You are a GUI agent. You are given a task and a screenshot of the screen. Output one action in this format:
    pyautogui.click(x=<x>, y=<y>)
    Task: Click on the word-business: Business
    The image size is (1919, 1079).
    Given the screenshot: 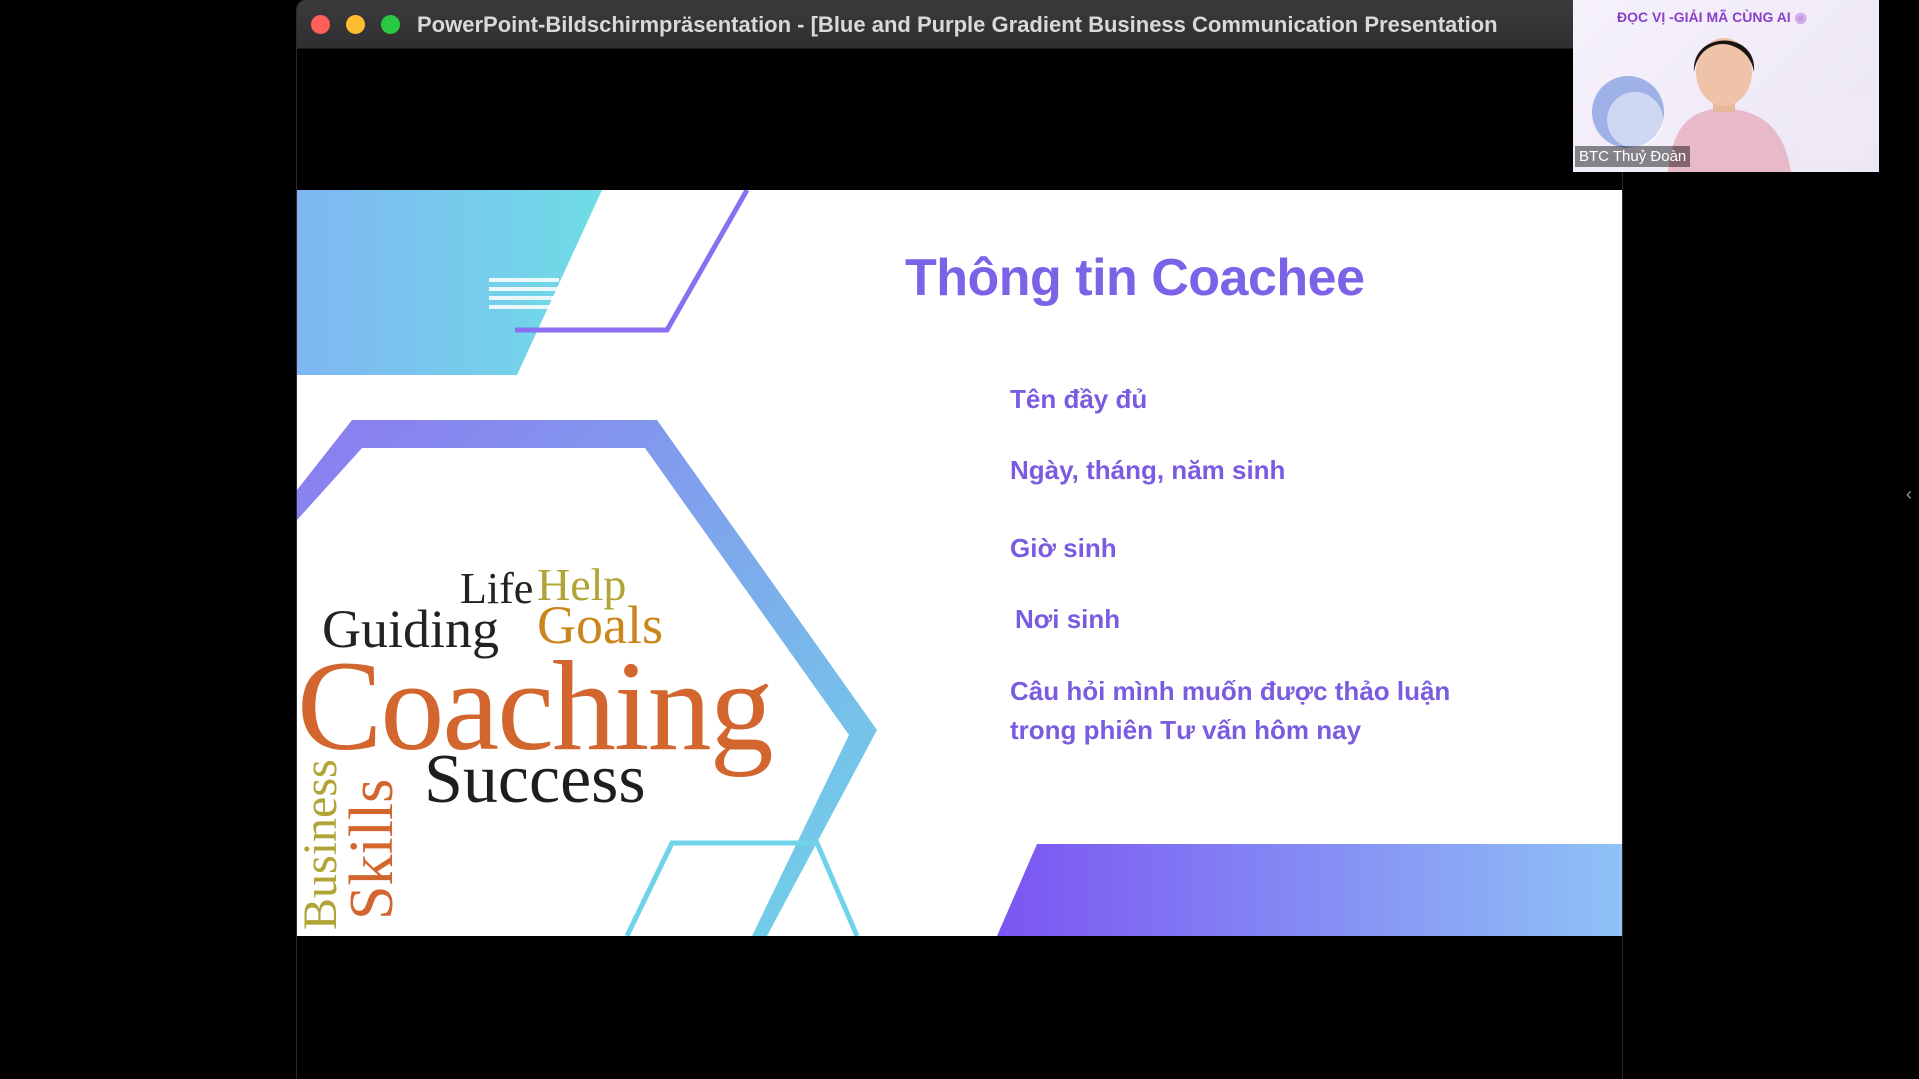 What is the action you would take?
    pyautogui.click(x=322, y=844)
    